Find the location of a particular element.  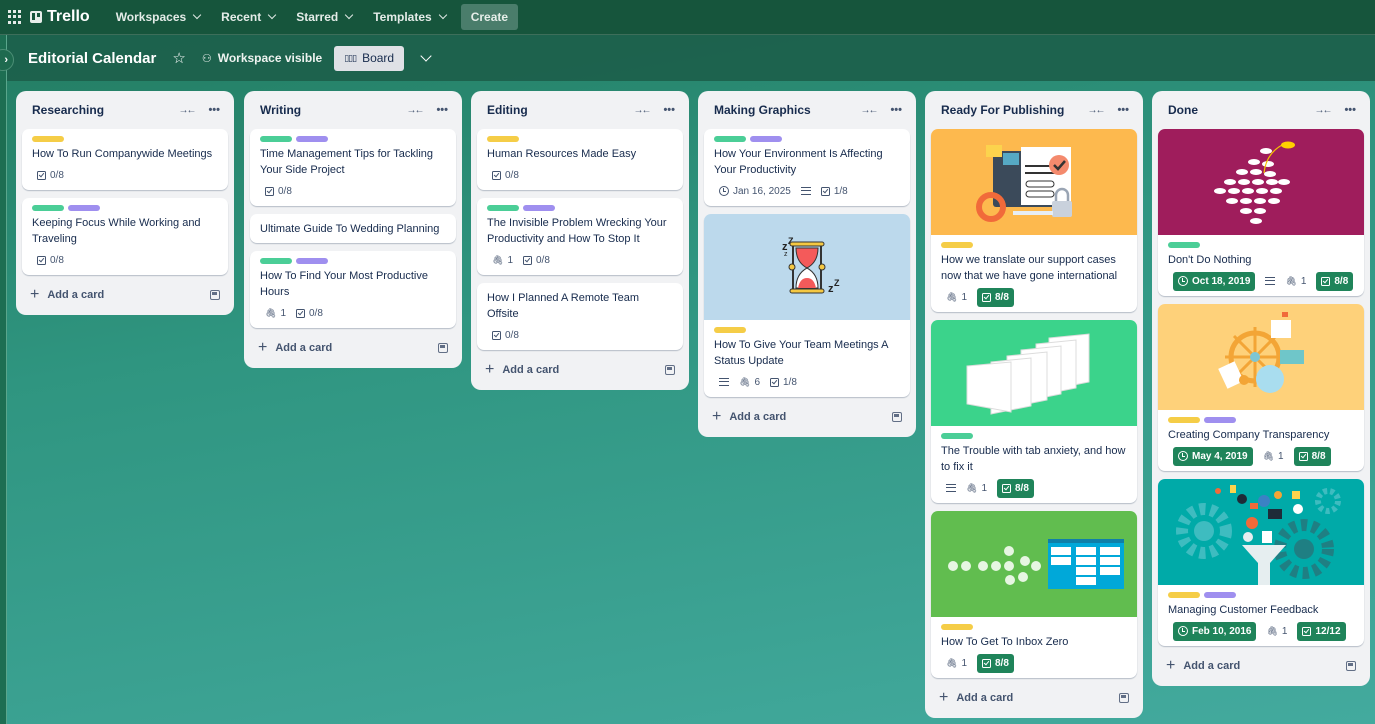

card: How To Run Companywide Meetings 0/8 is located at coordinates (125, 159).